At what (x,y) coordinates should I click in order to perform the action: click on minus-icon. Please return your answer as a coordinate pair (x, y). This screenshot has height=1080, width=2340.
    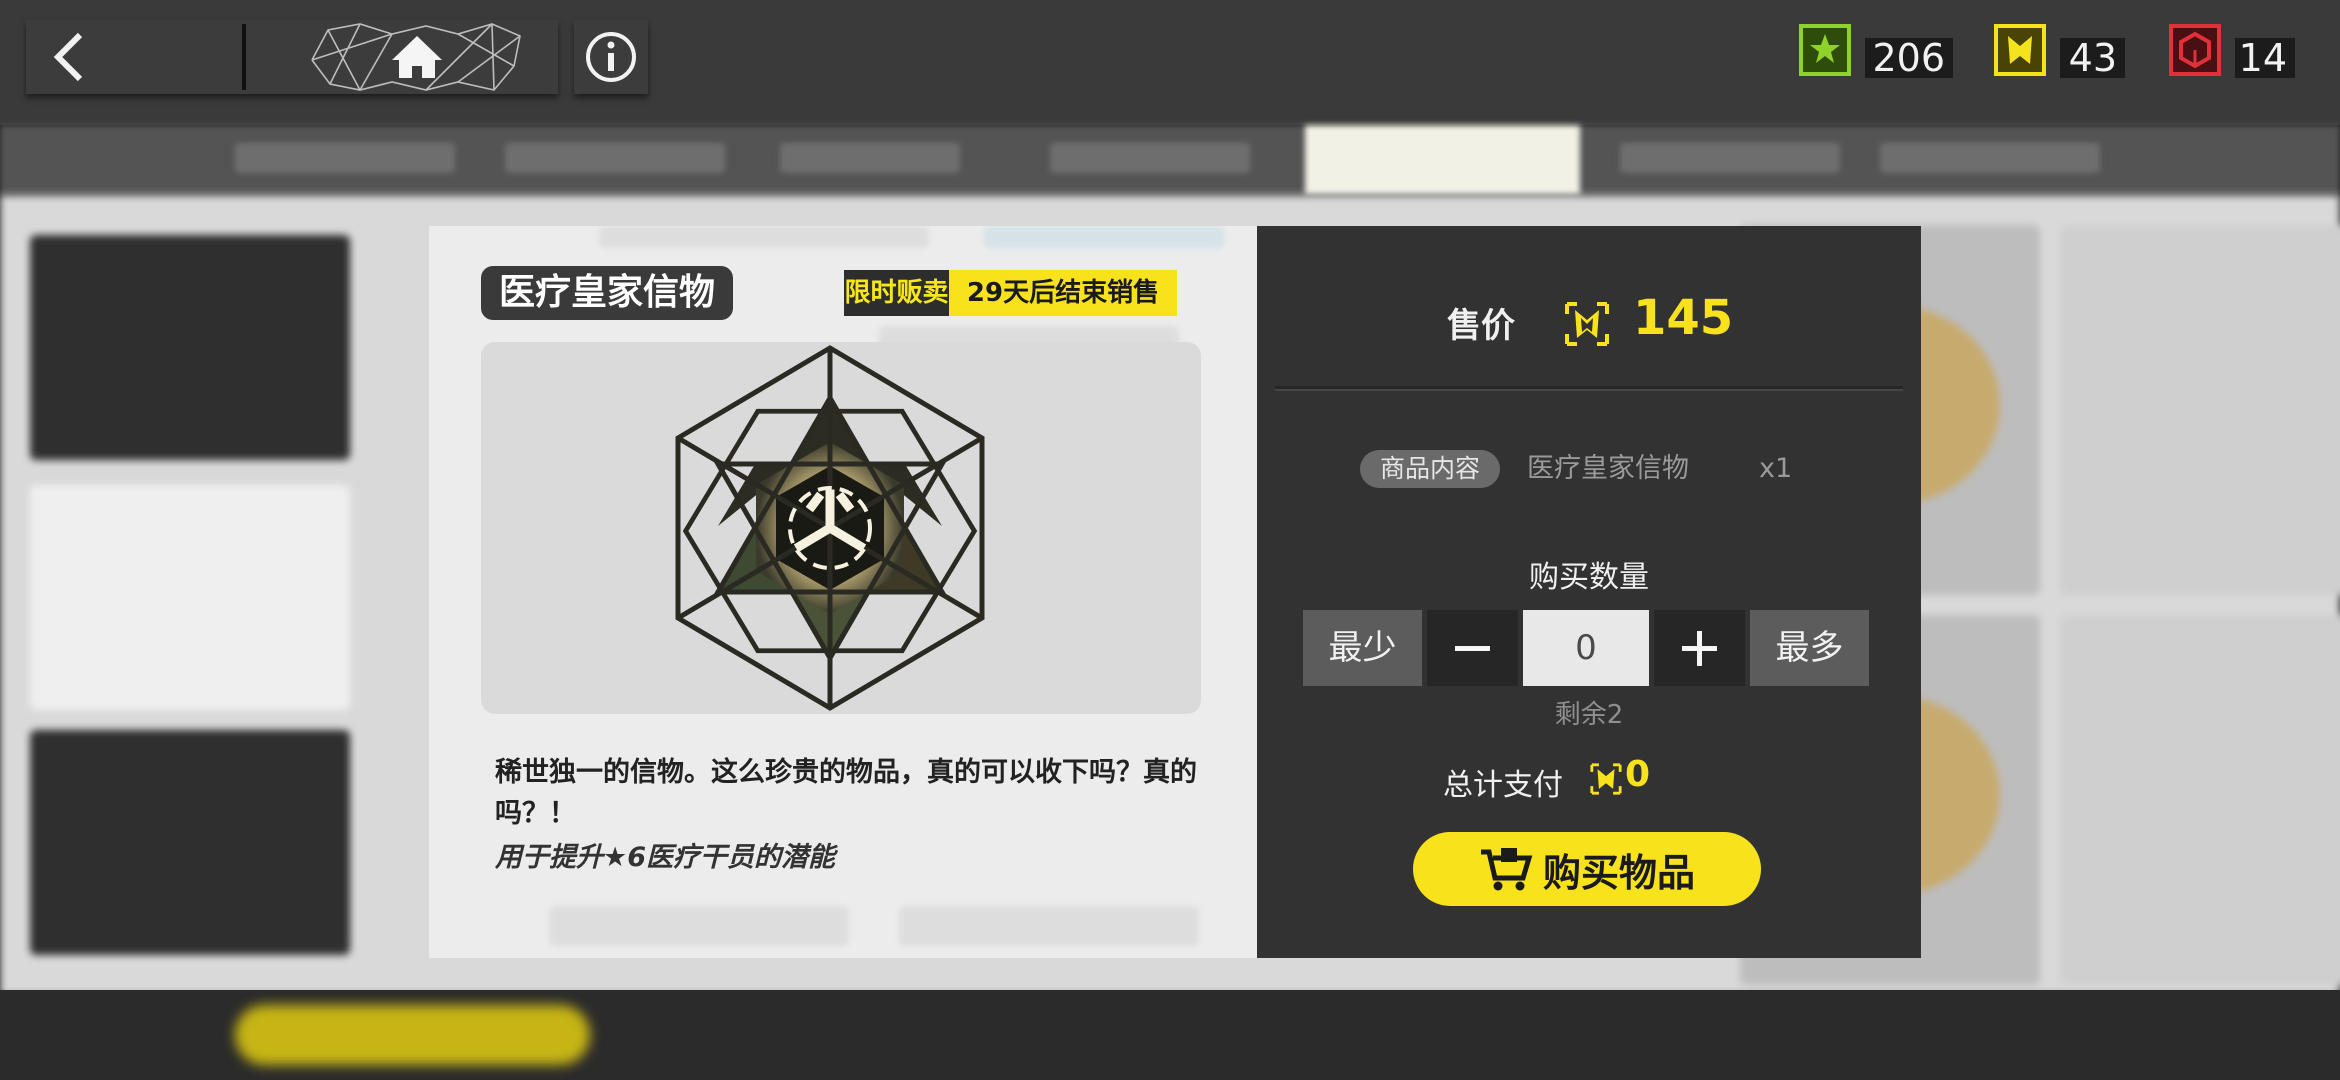
    Looking at the image, I should click on (1472, 648).